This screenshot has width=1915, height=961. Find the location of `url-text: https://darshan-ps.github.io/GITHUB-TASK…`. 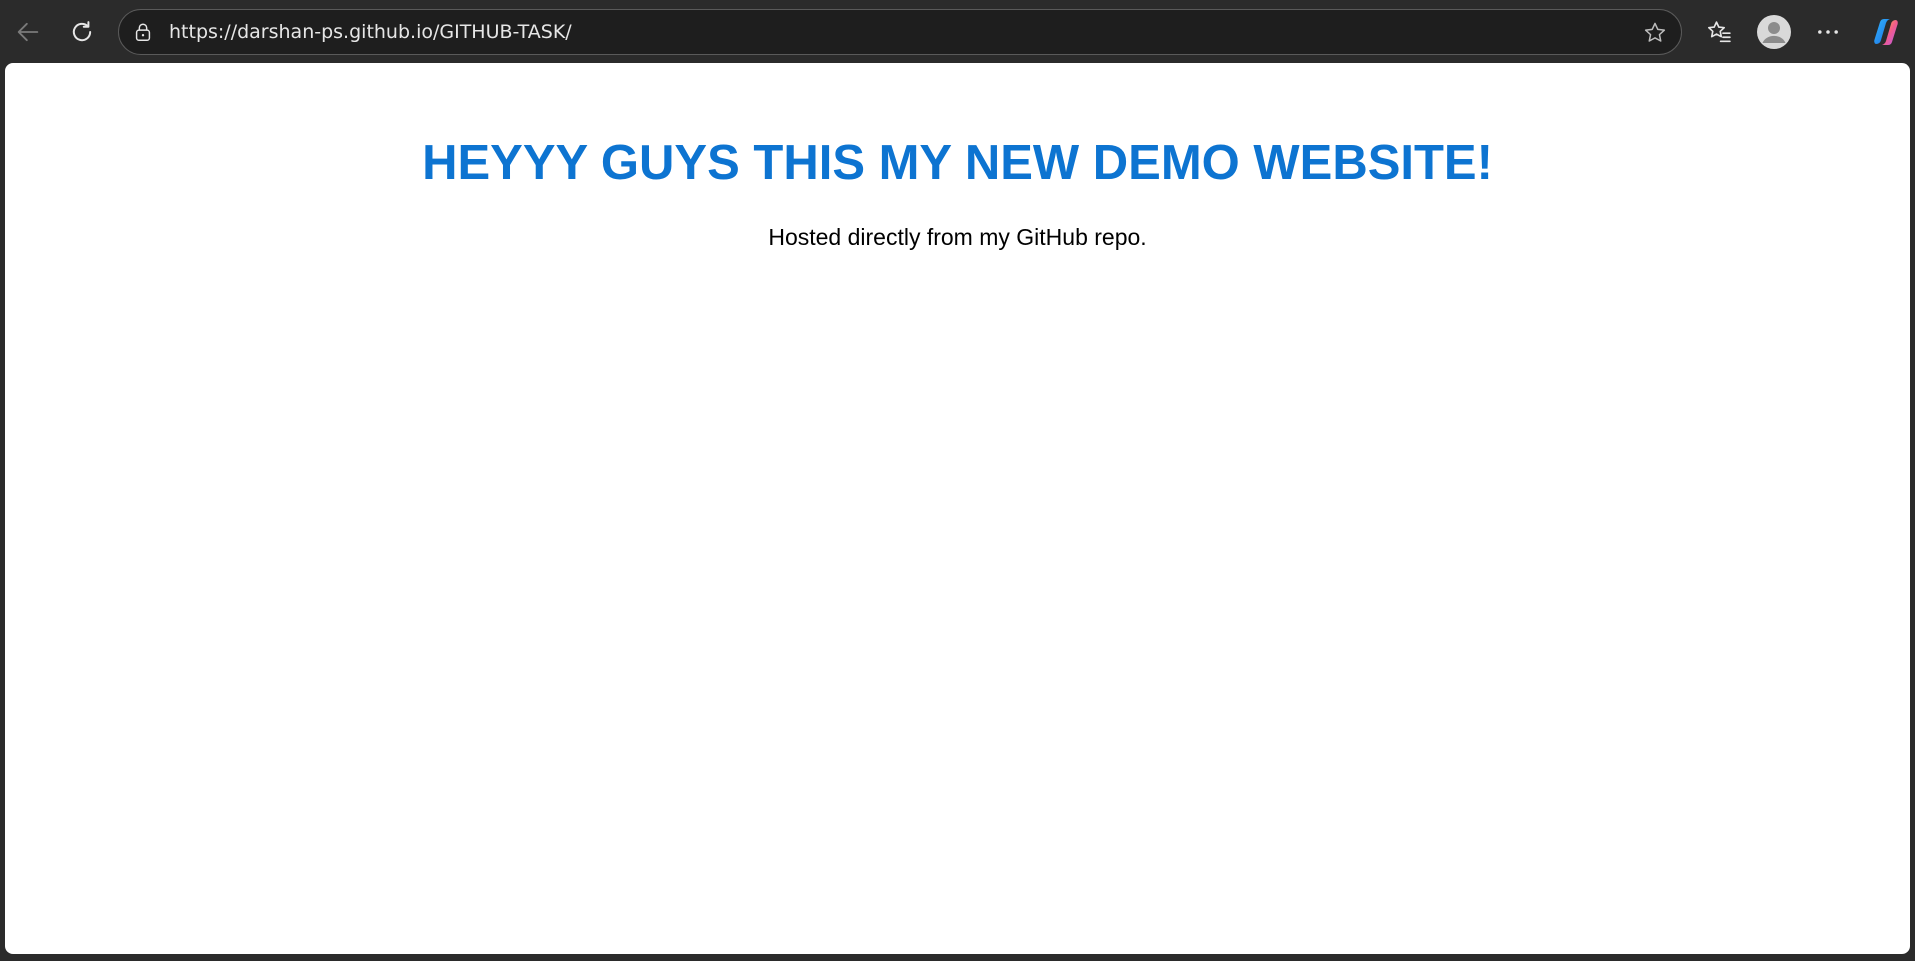

url-text: https://darshan-ps.github.io/GITHUB-TASK… is located at coordinates (370, 32).